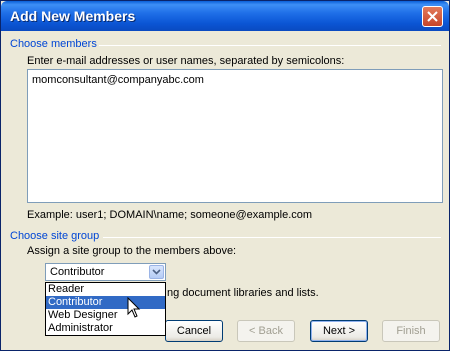 The image size is (450, 351). Describe the element at coordinates (73, 16) in the screenshot. I see `window-title: Add New Members` at that location.